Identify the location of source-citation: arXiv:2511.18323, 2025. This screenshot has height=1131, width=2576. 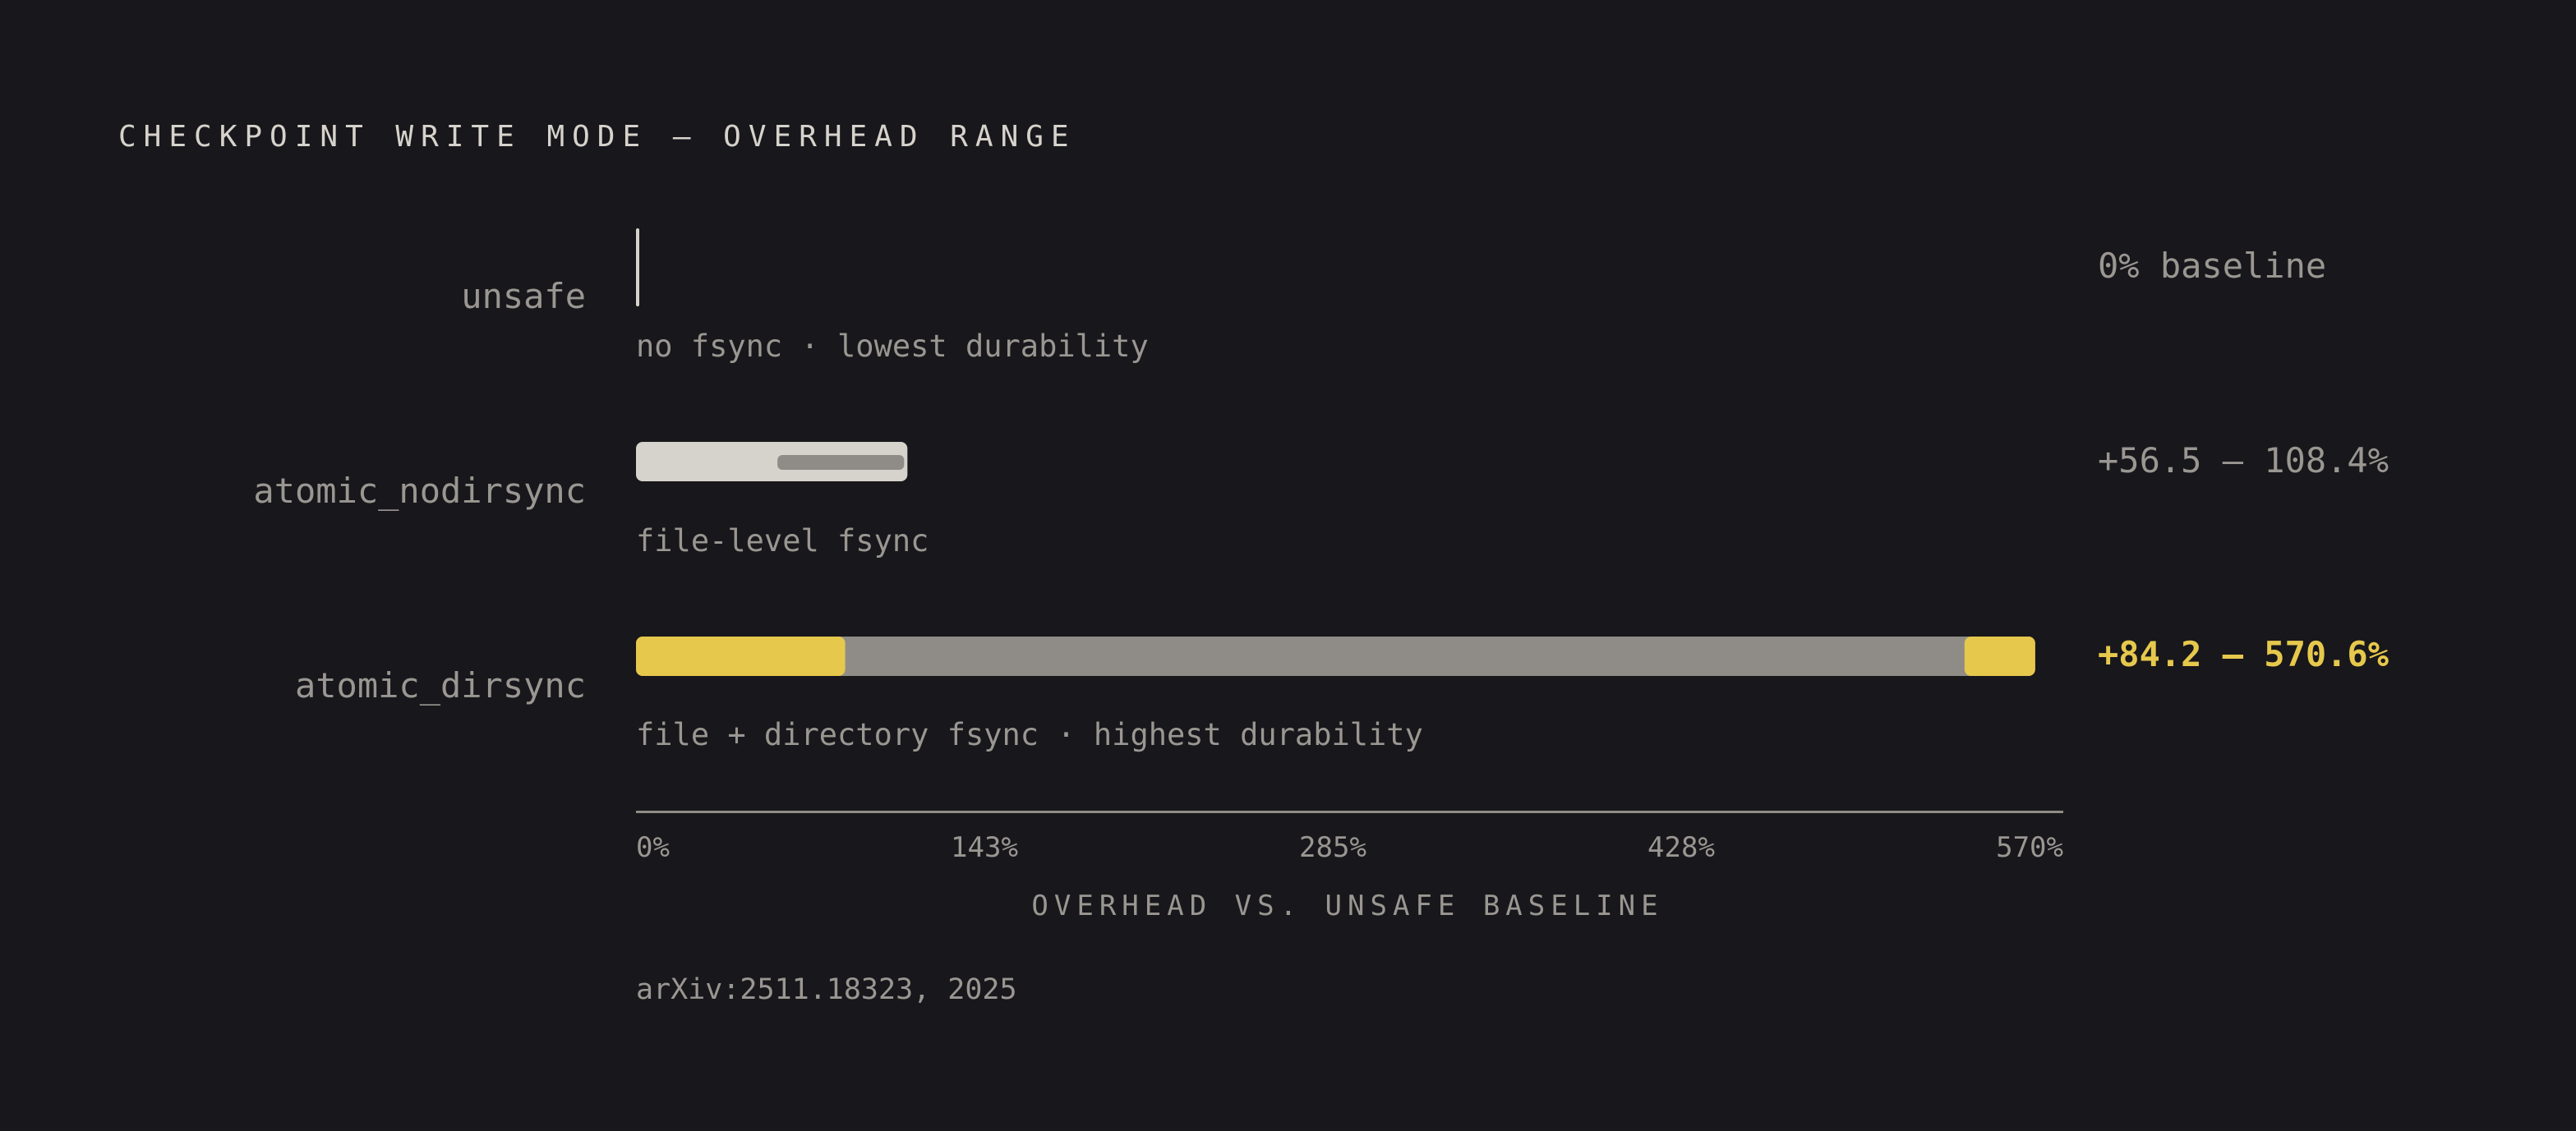
(826, 990).